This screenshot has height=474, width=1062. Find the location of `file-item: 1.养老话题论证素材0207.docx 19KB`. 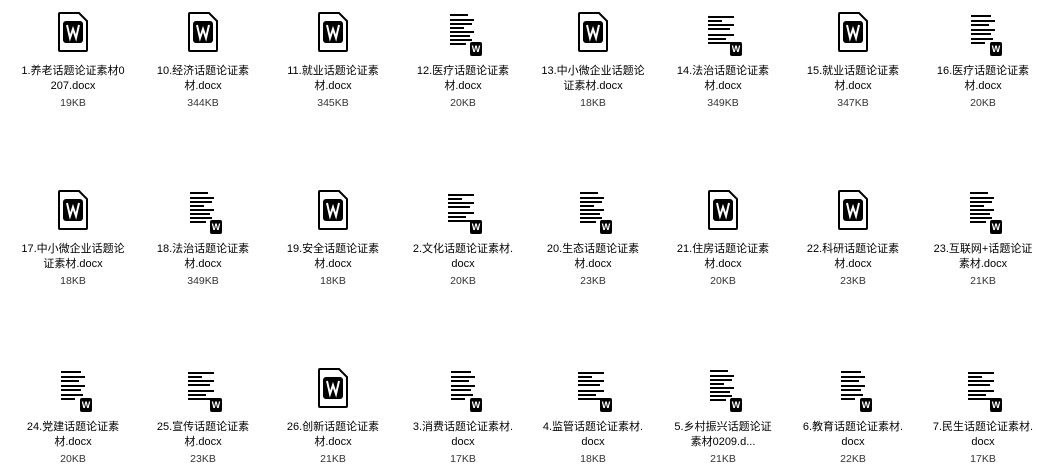

file-item: 1.养老话题论证素材0207.docx 19KB is located at coordinates (73, 89).